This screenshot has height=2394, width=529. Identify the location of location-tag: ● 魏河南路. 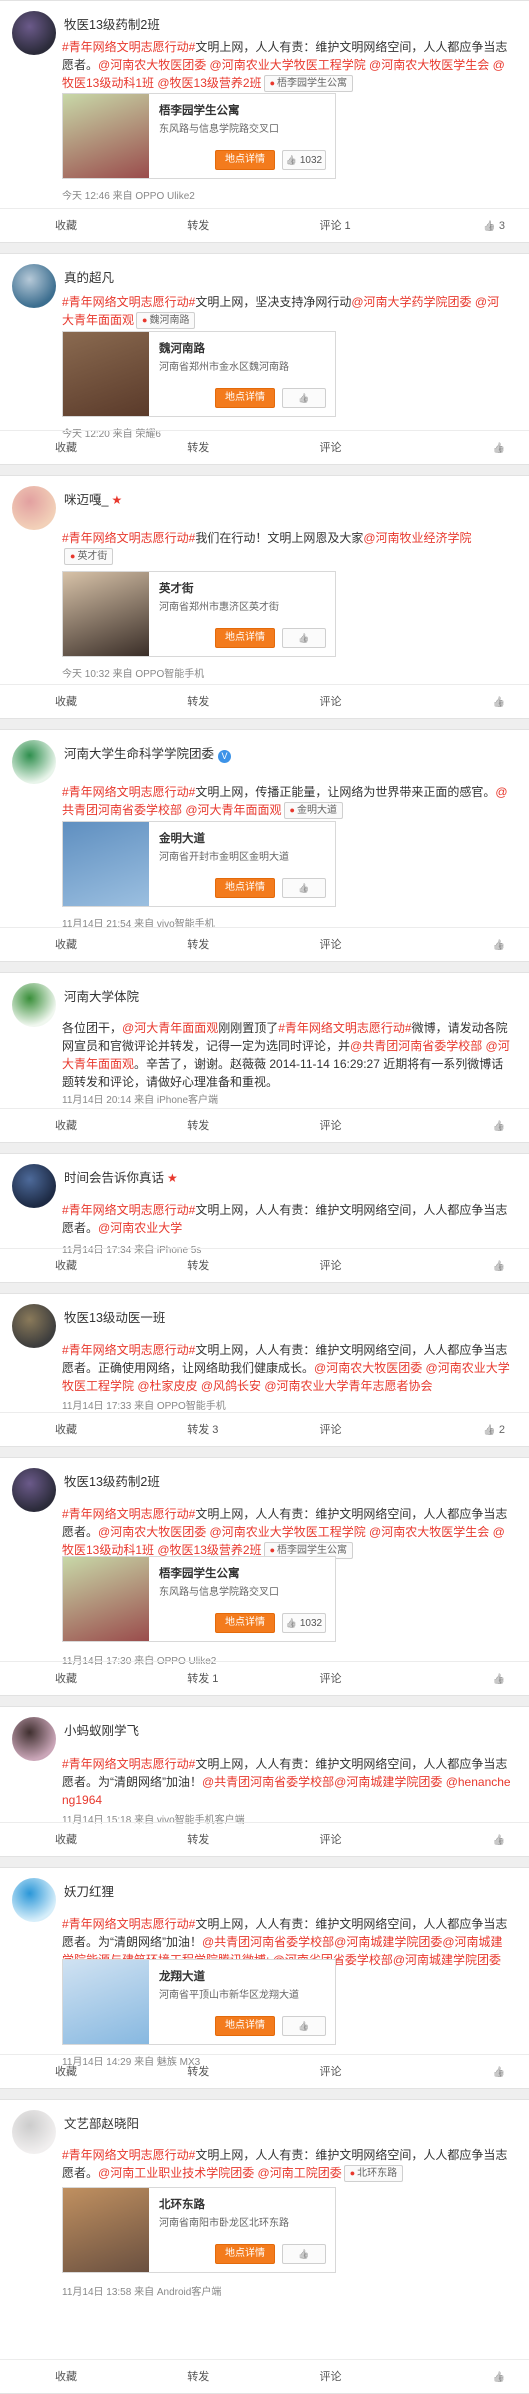
(166, 320).